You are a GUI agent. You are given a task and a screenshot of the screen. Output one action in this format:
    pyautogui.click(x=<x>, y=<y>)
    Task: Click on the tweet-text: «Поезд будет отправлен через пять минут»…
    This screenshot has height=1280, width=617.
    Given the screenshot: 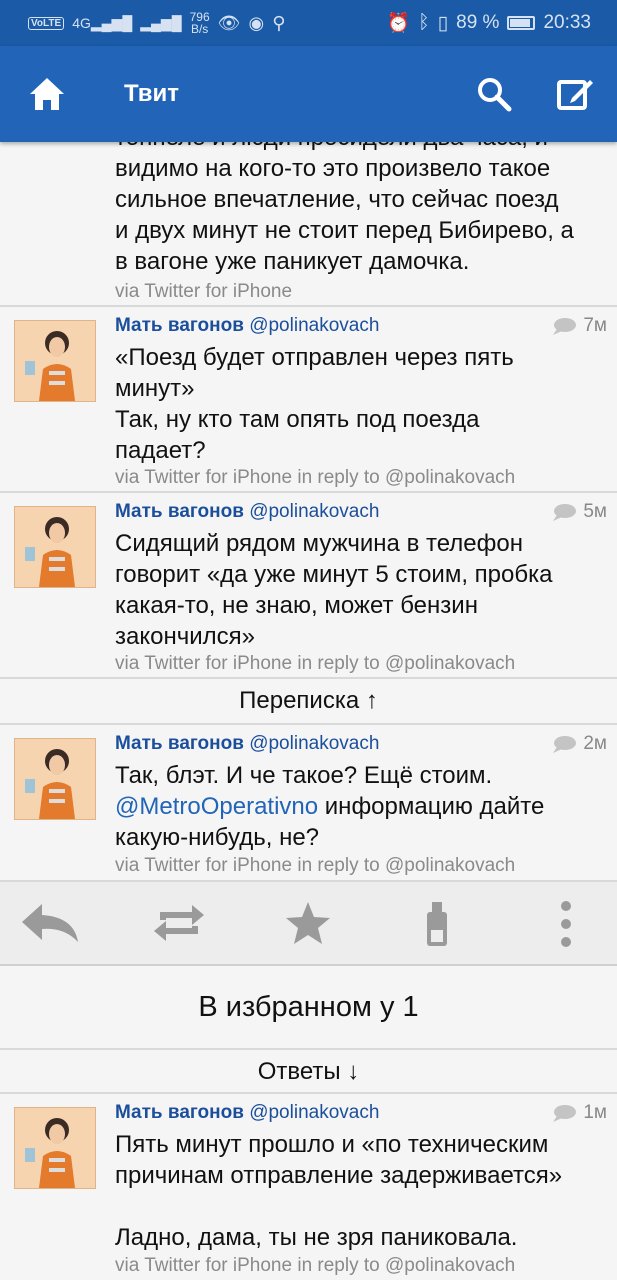 What is the action you would take?
    pyautogui.click(x=314, y=404)
    